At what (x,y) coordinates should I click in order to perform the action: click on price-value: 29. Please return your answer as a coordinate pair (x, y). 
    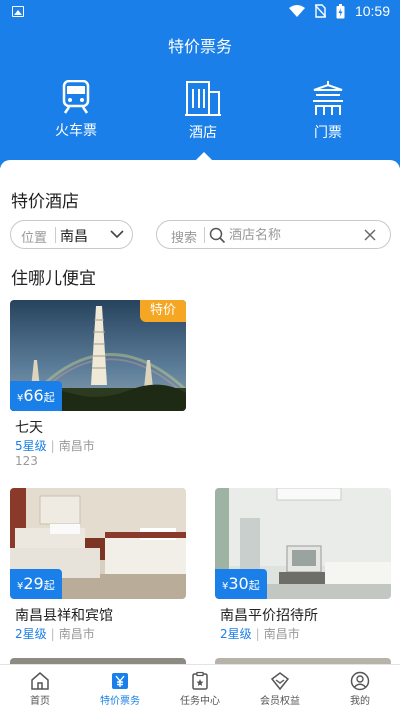
    Looking at the image, I should click on (33, 583).